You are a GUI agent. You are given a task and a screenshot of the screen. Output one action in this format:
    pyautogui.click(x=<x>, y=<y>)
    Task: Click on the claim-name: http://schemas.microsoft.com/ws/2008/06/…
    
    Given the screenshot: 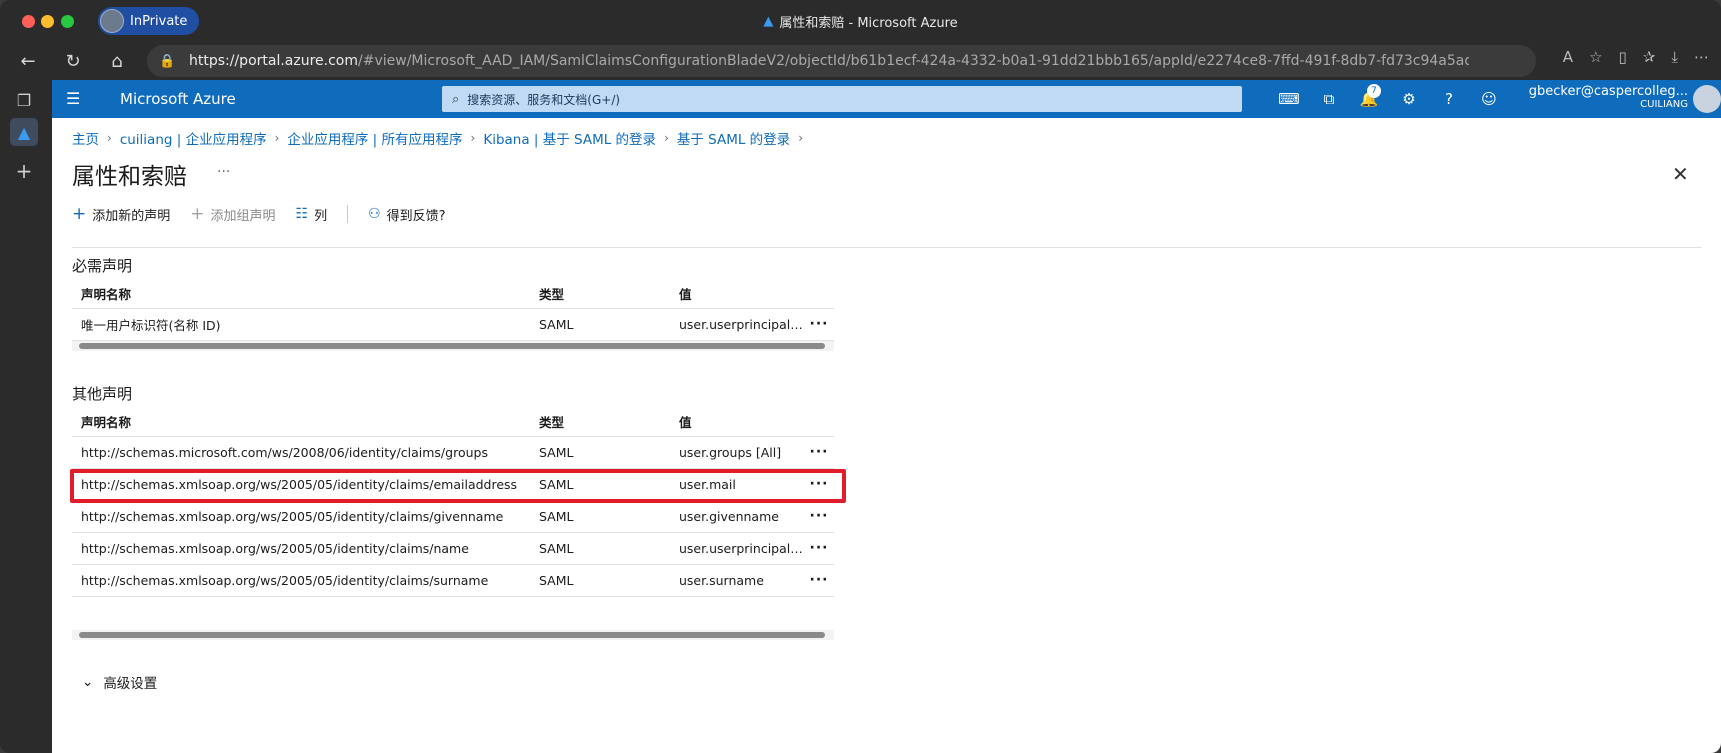 What is the action you would take?
    pyautogui.click(x=301, y=452)
    